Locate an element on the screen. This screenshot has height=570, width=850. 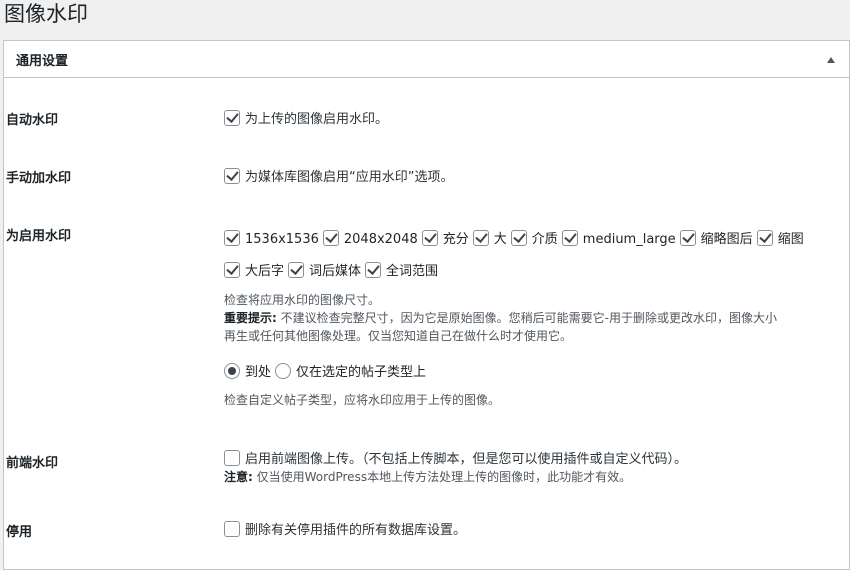
deactivation-field: 删除有关停用插件的所有数据库设置。 is located at coordinates (347, 528).